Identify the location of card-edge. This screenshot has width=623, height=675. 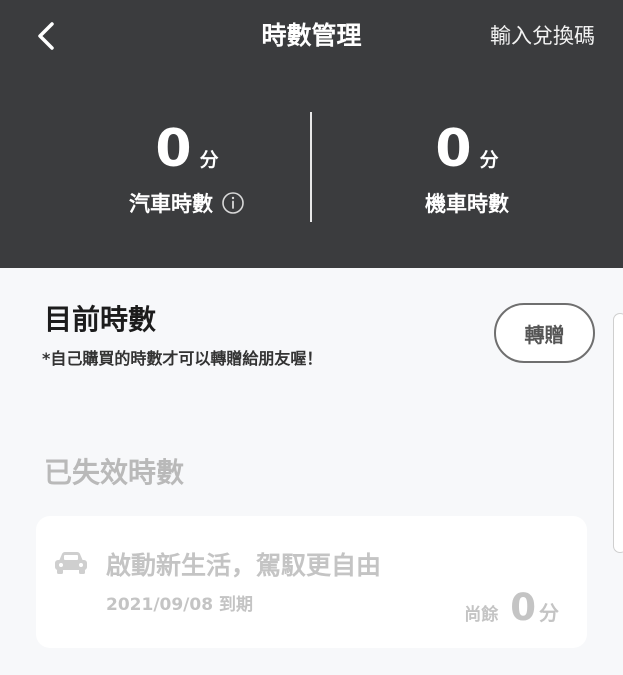
(618, 433).